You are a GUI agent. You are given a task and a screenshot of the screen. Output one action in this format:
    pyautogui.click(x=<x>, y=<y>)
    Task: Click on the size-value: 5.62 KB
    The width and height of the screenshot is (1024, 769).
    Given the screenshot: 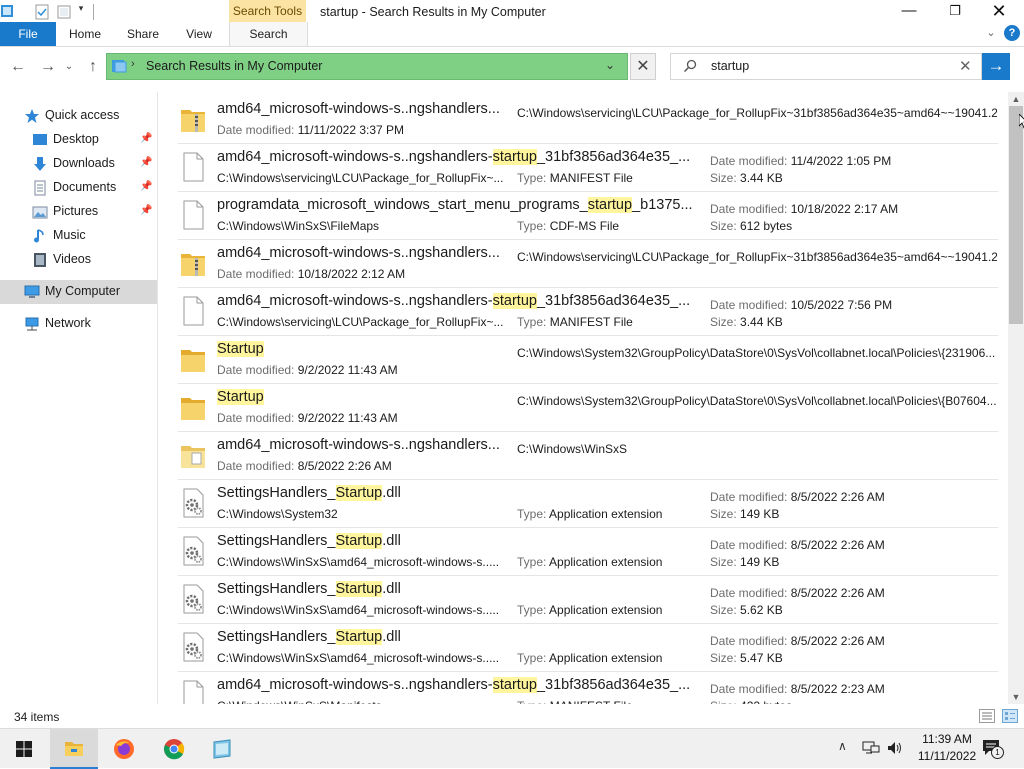 What is the action you would take?
    pyautogui.click(x=761, y=610)
    